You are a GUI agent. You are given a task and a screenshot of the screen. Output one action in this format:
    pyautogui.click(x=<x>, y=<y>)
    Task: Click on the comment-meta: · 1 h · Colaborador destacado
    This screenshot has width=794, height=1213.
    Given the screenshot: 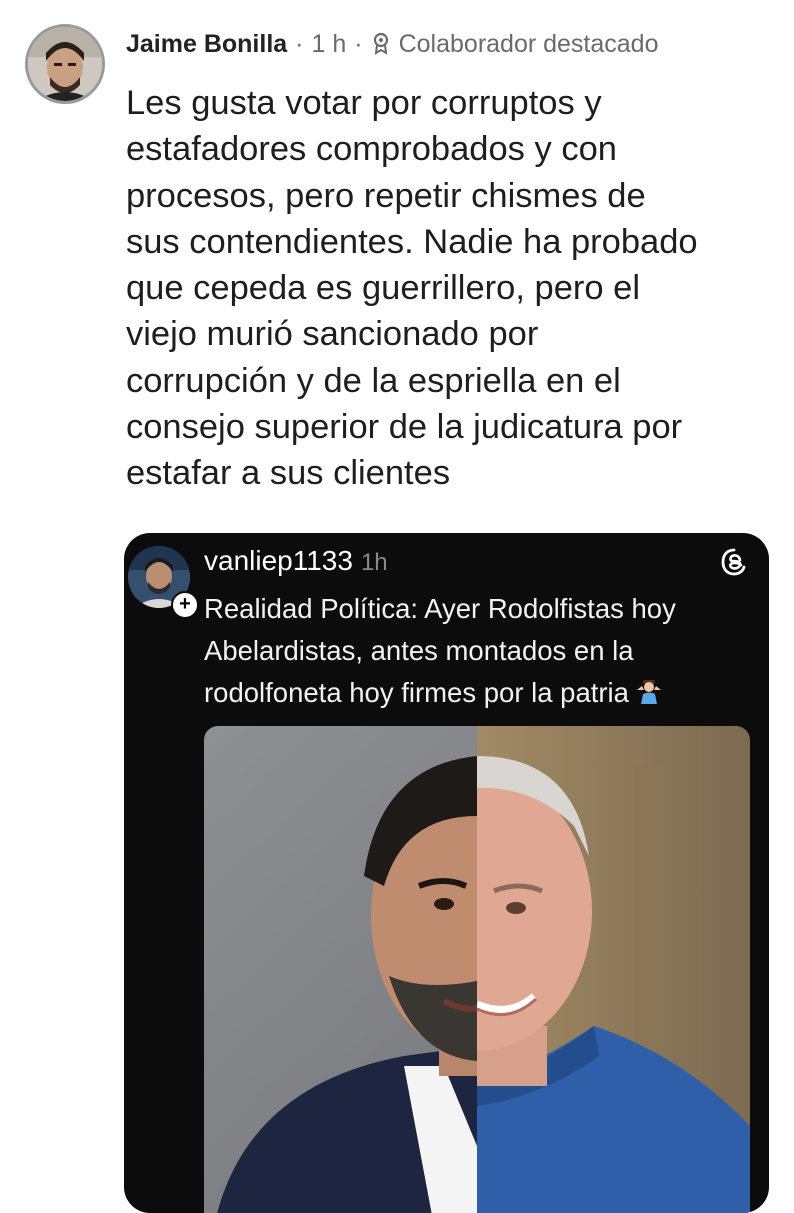 What is the action you would take?
    pyautogui.click(x=476, y=44)
    